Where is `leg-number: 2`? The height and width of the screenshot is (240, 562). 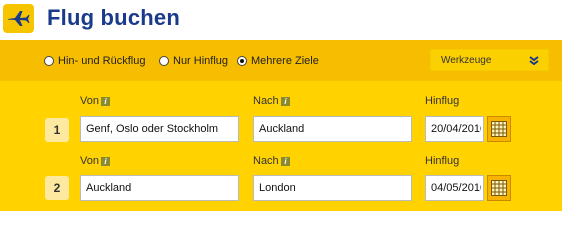
leg-number: 2 is located at coordinates (57, 188).